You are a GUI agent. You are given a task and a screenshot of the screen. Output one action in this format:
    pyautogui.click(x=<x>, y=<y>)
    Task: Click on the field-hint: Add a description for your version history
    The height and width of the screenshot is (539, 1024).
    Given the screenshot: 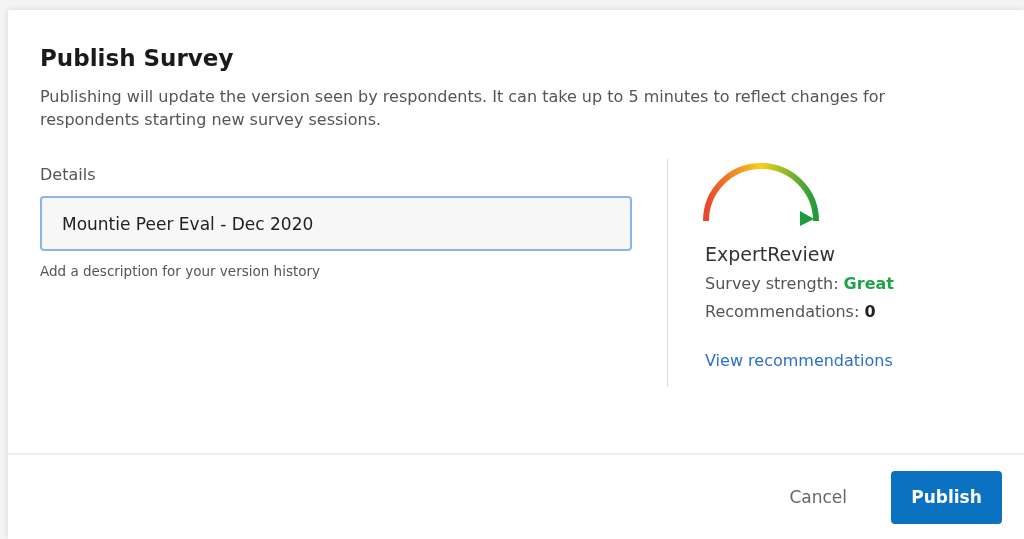 What is the action you would take?
    pyautogui.click(x=180, y=271)
    